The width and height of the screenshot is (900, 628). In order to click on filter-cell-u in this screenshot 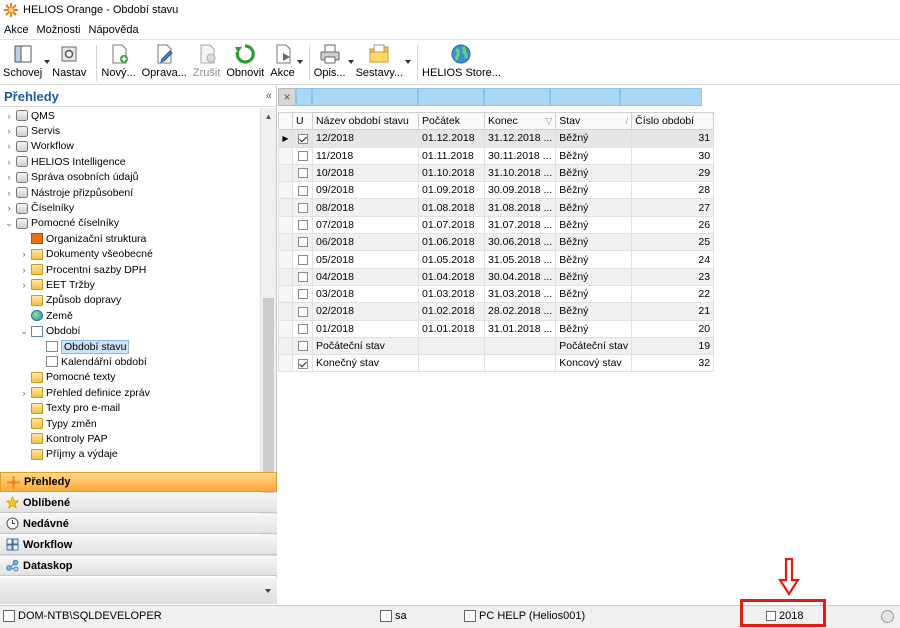, I will do `click(304, 97)`.